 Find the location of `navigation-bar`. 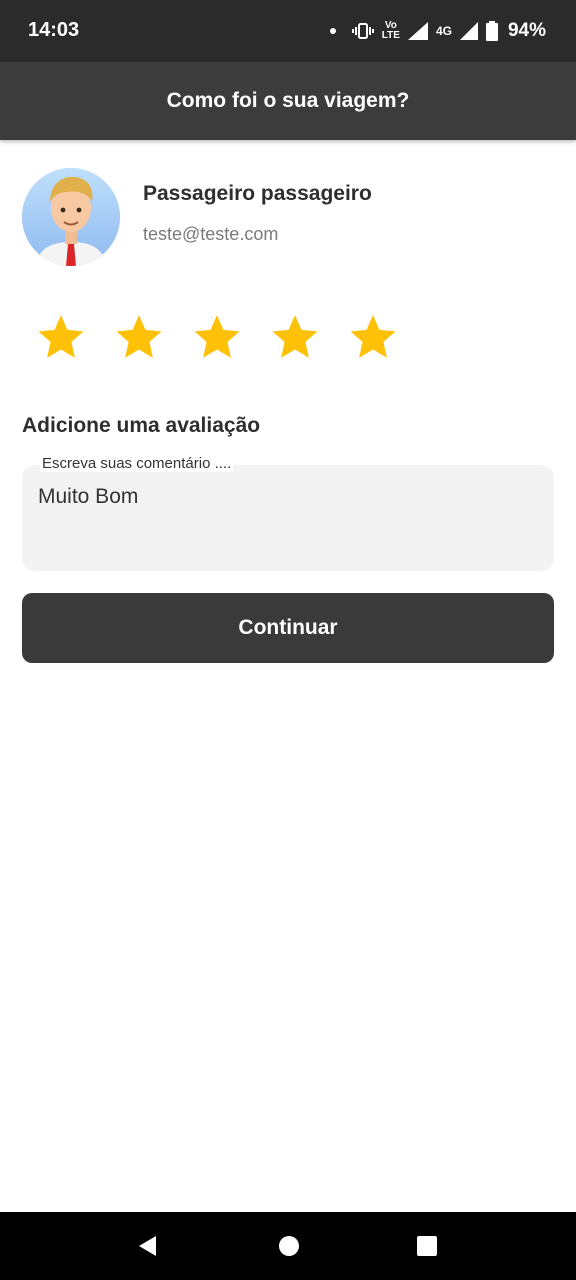

navigation-bar is located at coordinates (288, 1246).